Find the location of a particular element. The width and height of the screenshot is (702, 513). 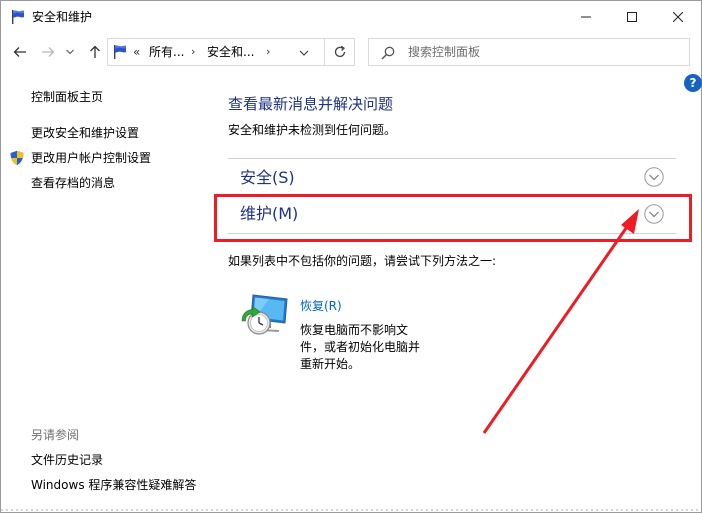

minimize-button is located at coordinates (586, 16).